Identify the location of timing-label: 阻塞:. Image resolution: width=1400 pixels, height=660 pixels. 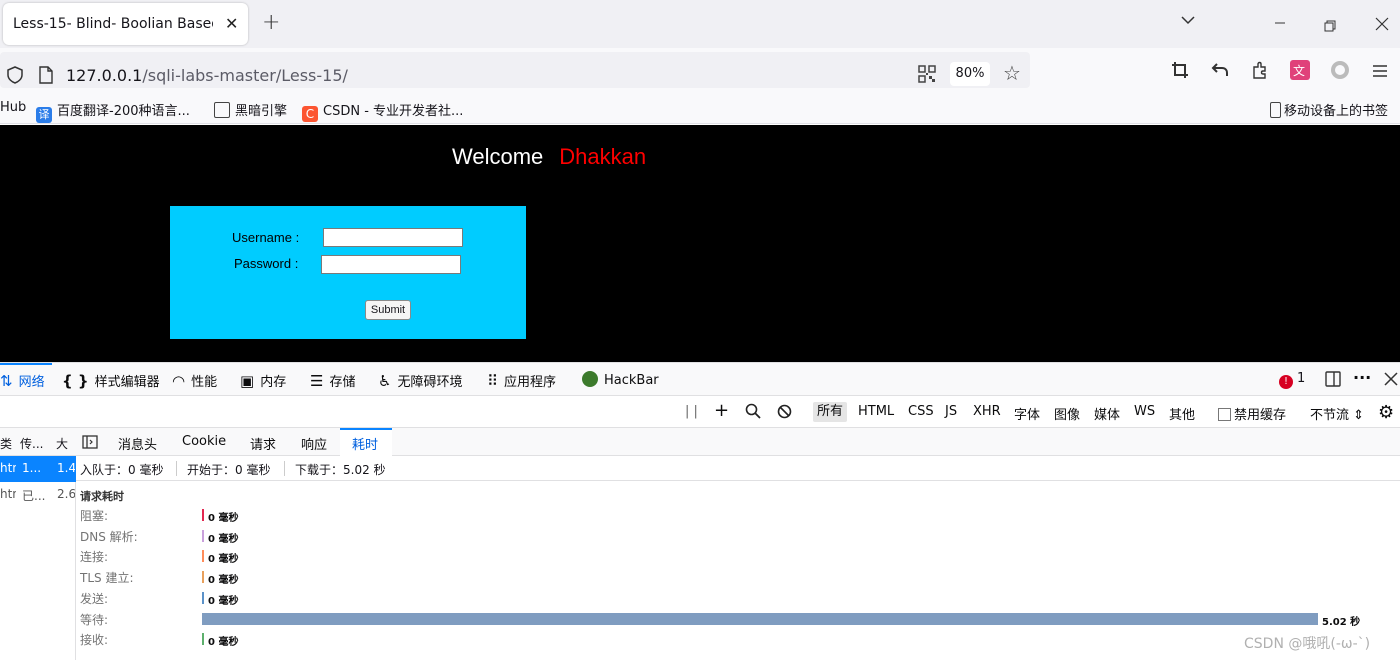
(94, 516).